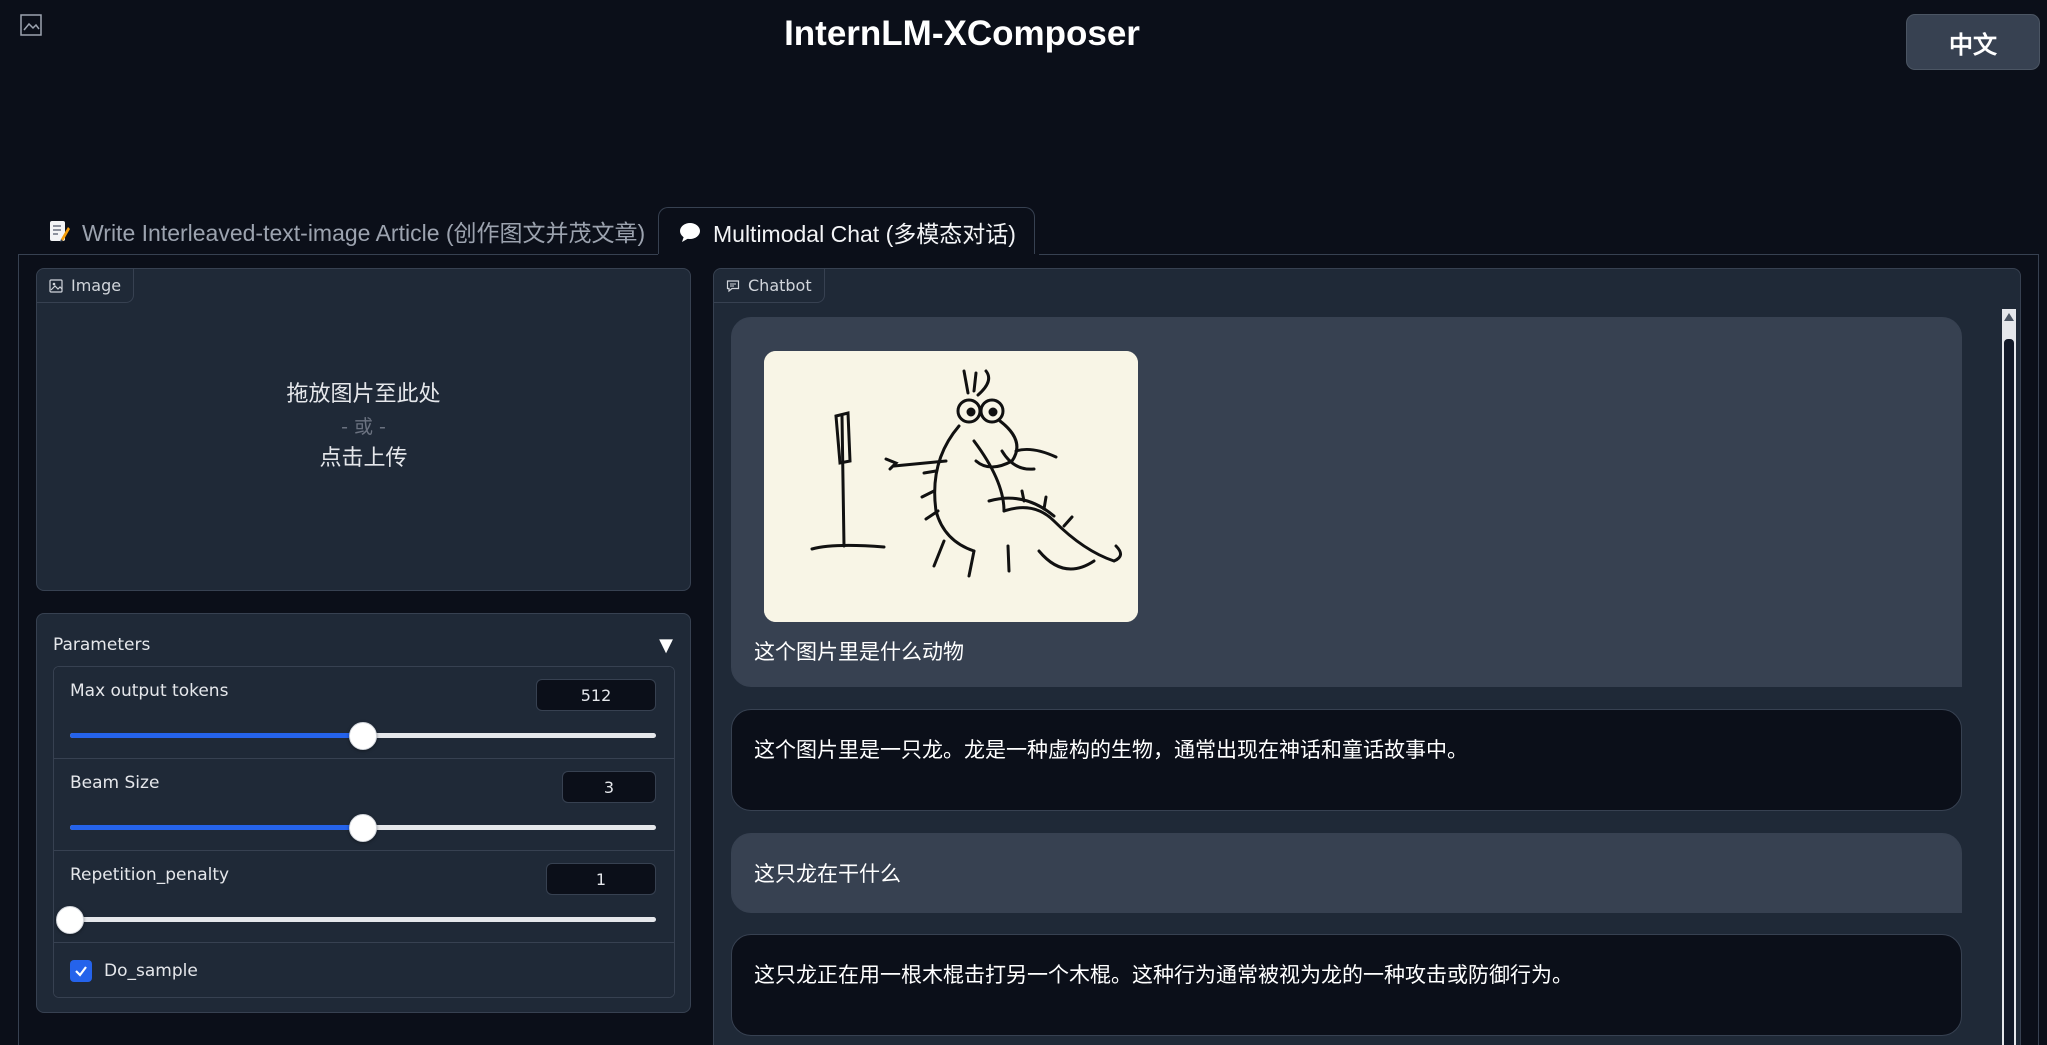  Describe the element at coordinates (1111, 750) in the screenshot. I see `chat-message-text: 这个图片里是一只龙。龙是一种虚构的生物，通常出现在神话和童话故事中。` at that location.